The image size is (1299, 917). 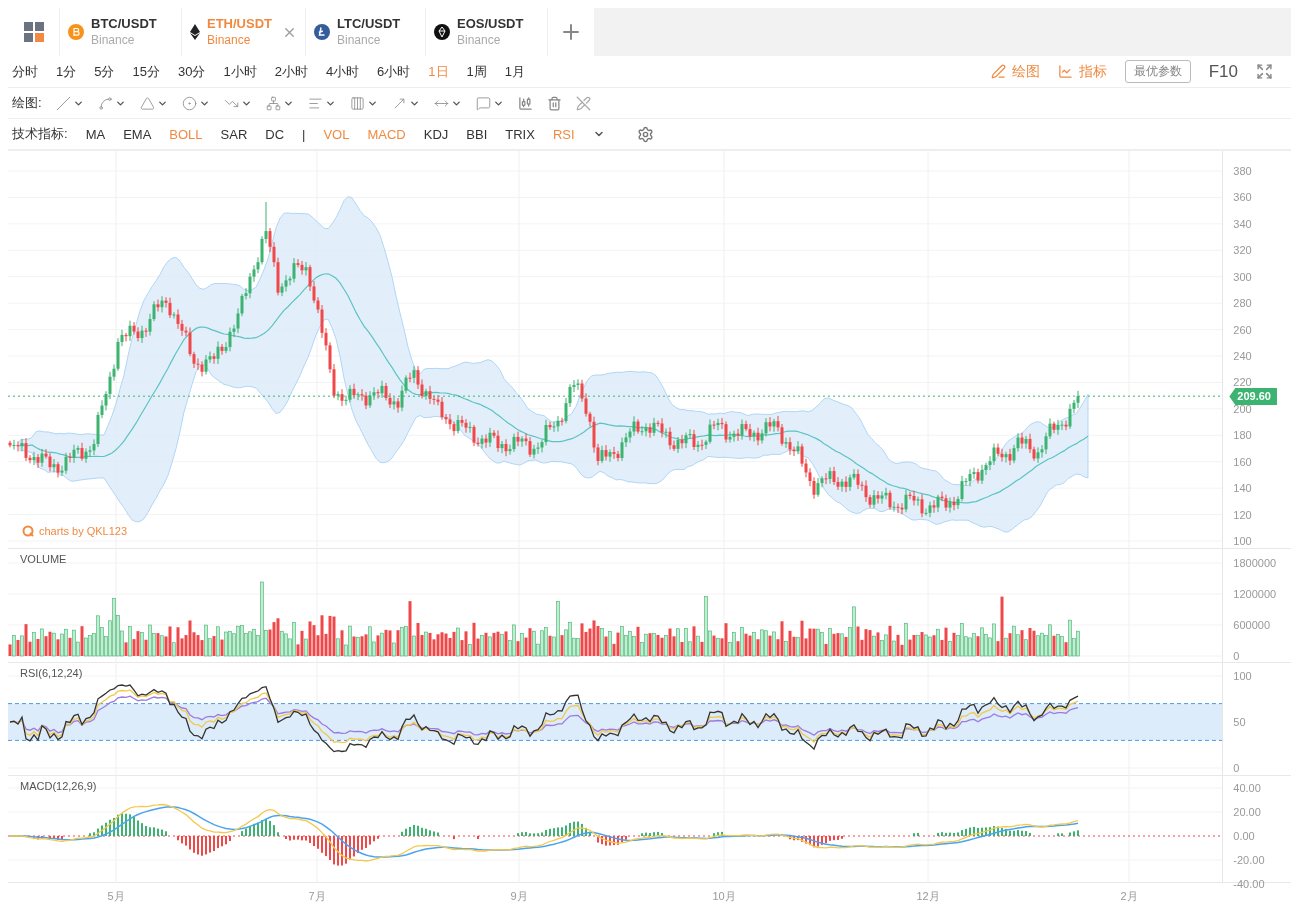 I want to click on price-tick: 120, so click(x=1242, y=514).